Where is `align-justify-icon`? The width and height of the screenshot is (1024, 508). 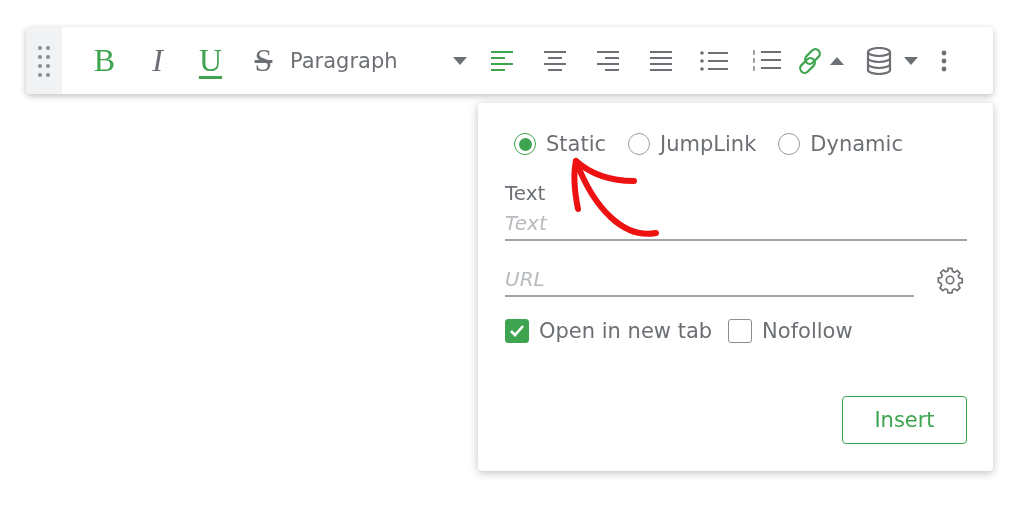 align-justify-icon is located at coordinates (660, 60).